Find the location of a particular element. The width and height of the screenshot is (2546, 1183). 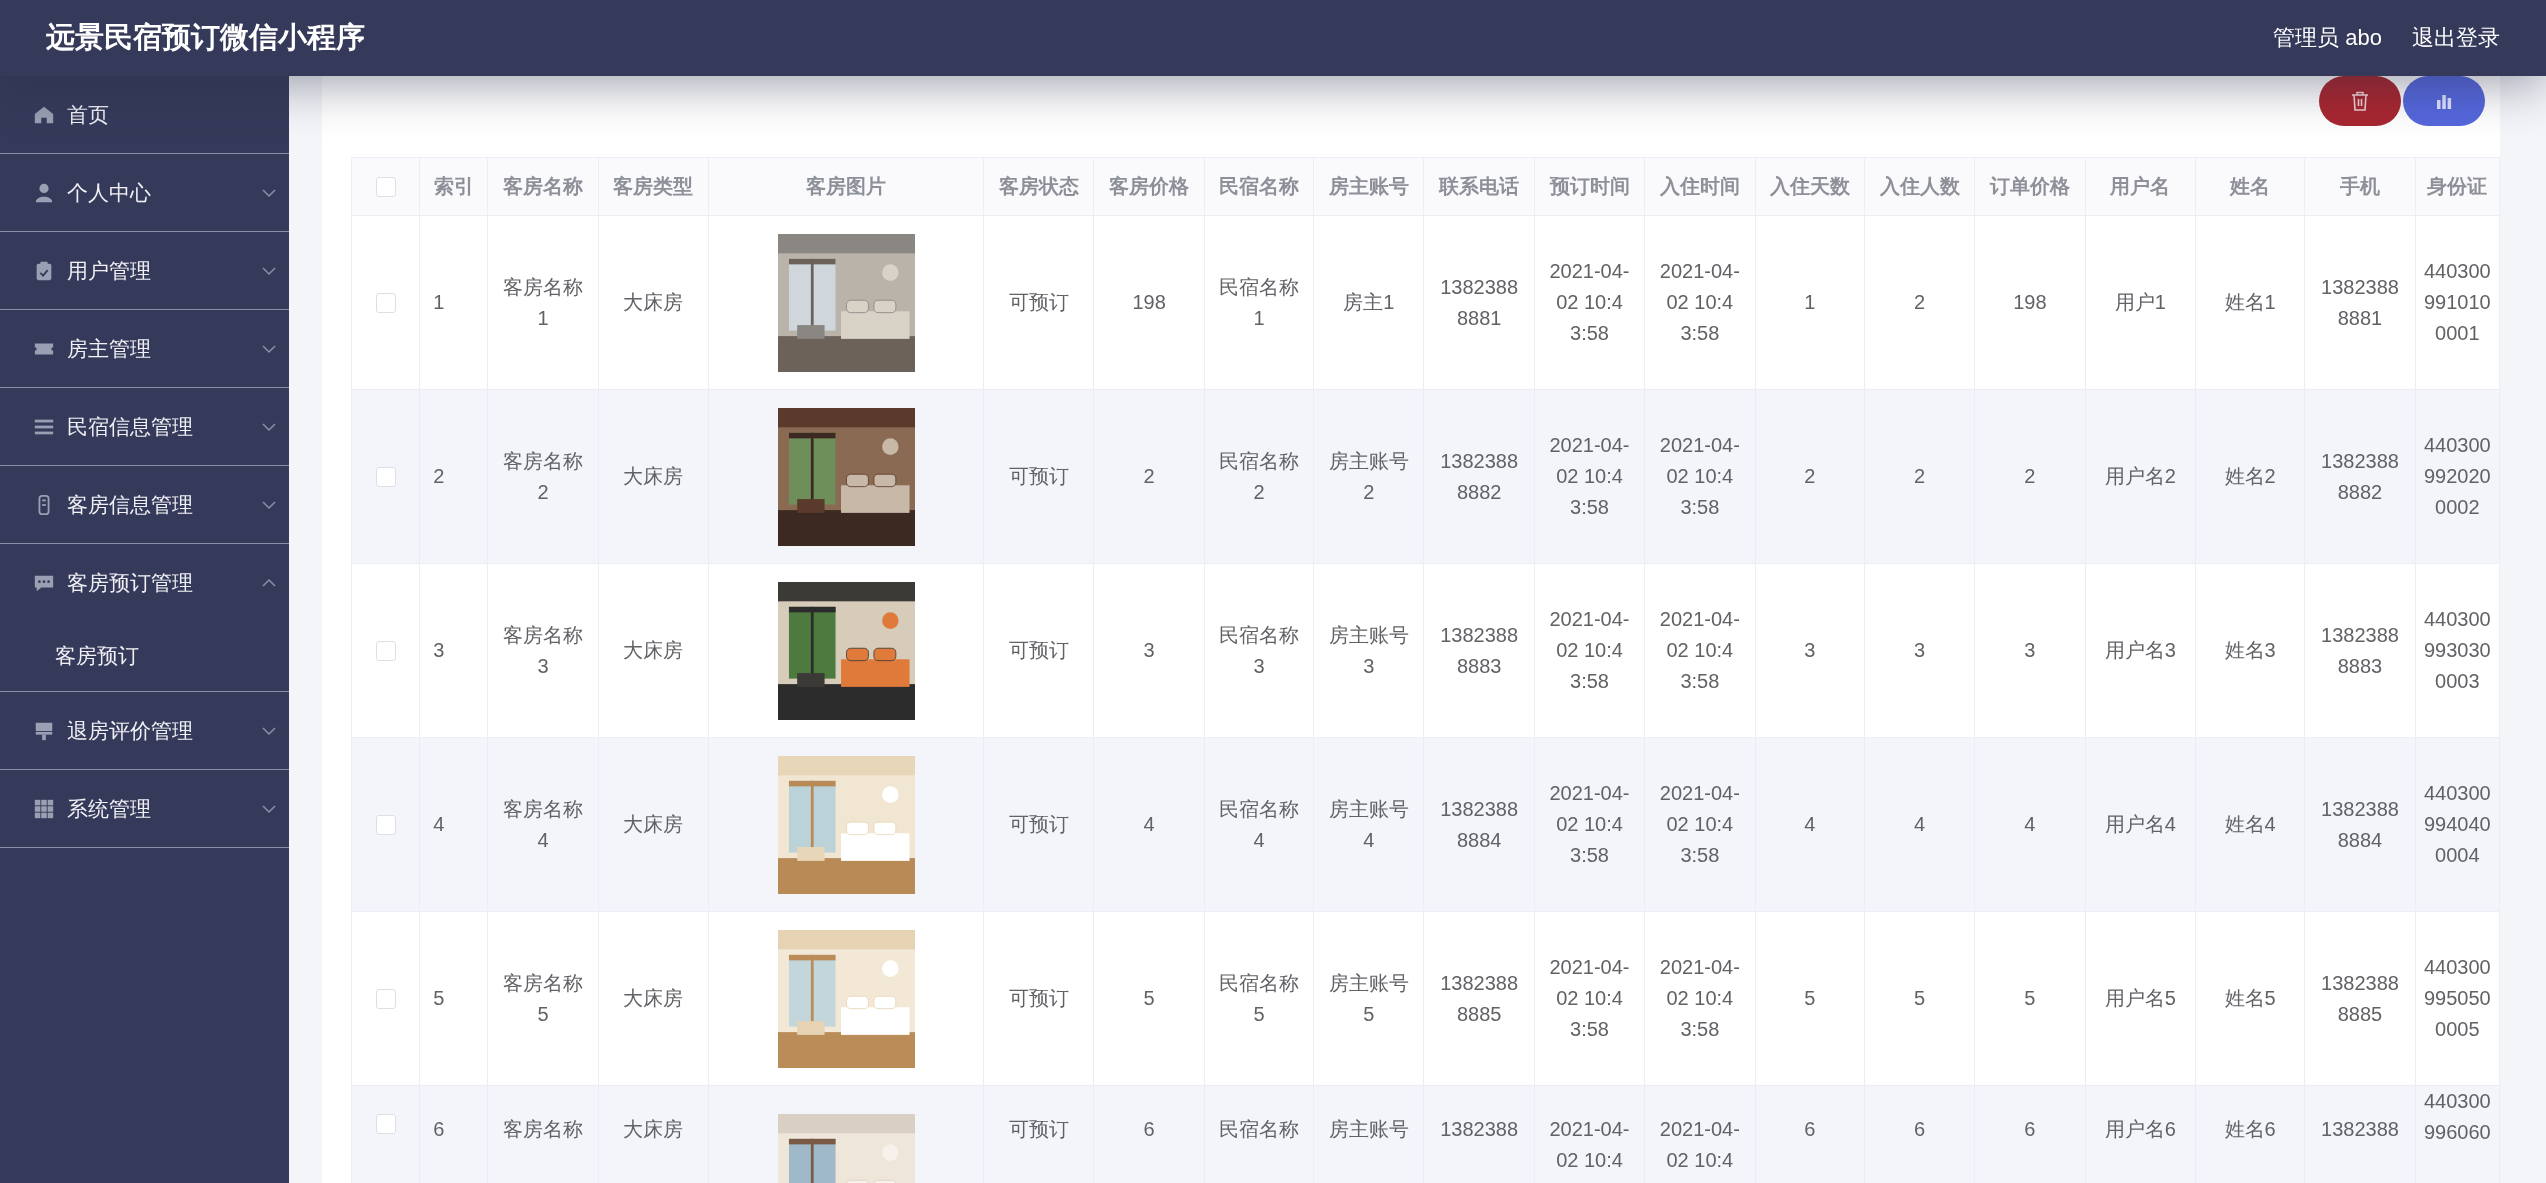

sidebar-item: 系统管理 is located at coordinates (144, 809).